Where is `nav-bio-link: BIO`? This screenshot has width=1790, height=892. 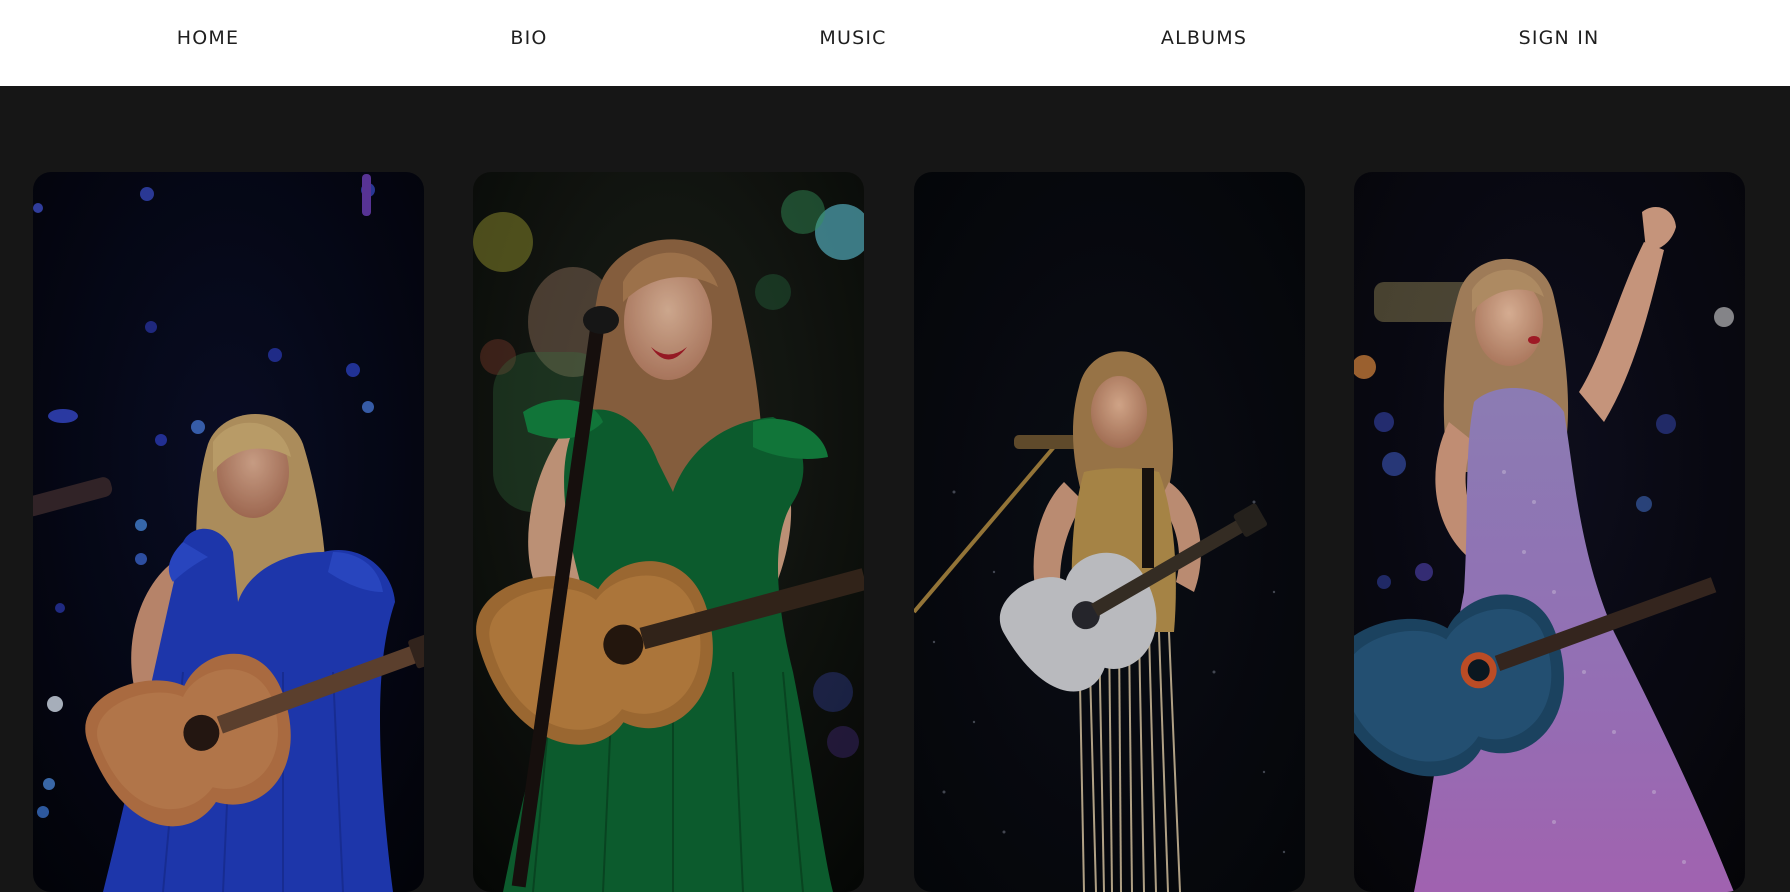 nav-bio-link: BIO is located at coordinates (528, 38).